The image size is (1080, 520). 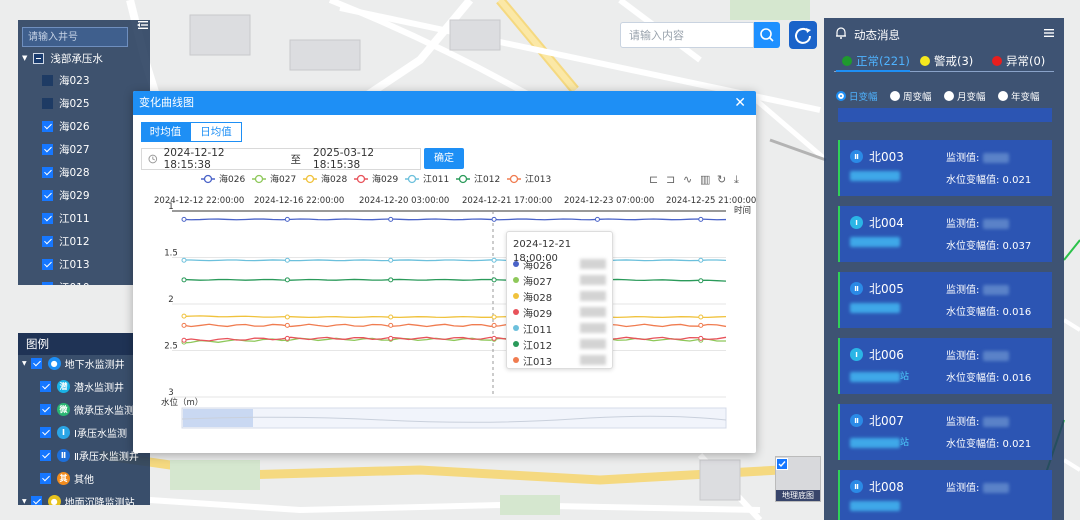 I want to click on station-card: Ⅱ 北007 监测值: 水位变幅值: 0.021 站, so click(x=945, y=432).